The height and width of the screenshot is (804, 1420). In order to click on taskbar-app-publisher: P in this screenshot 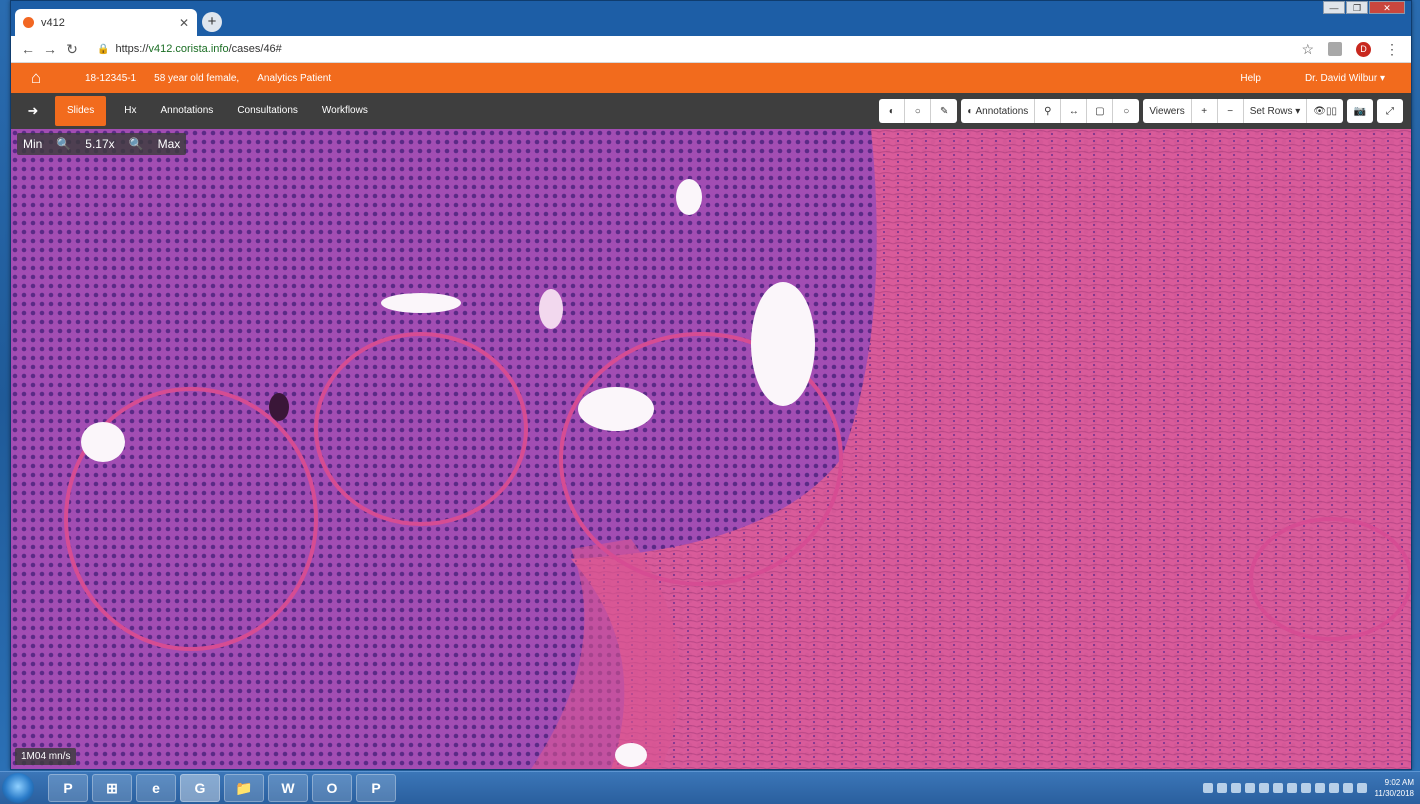, I will do `click(68, 788)`.